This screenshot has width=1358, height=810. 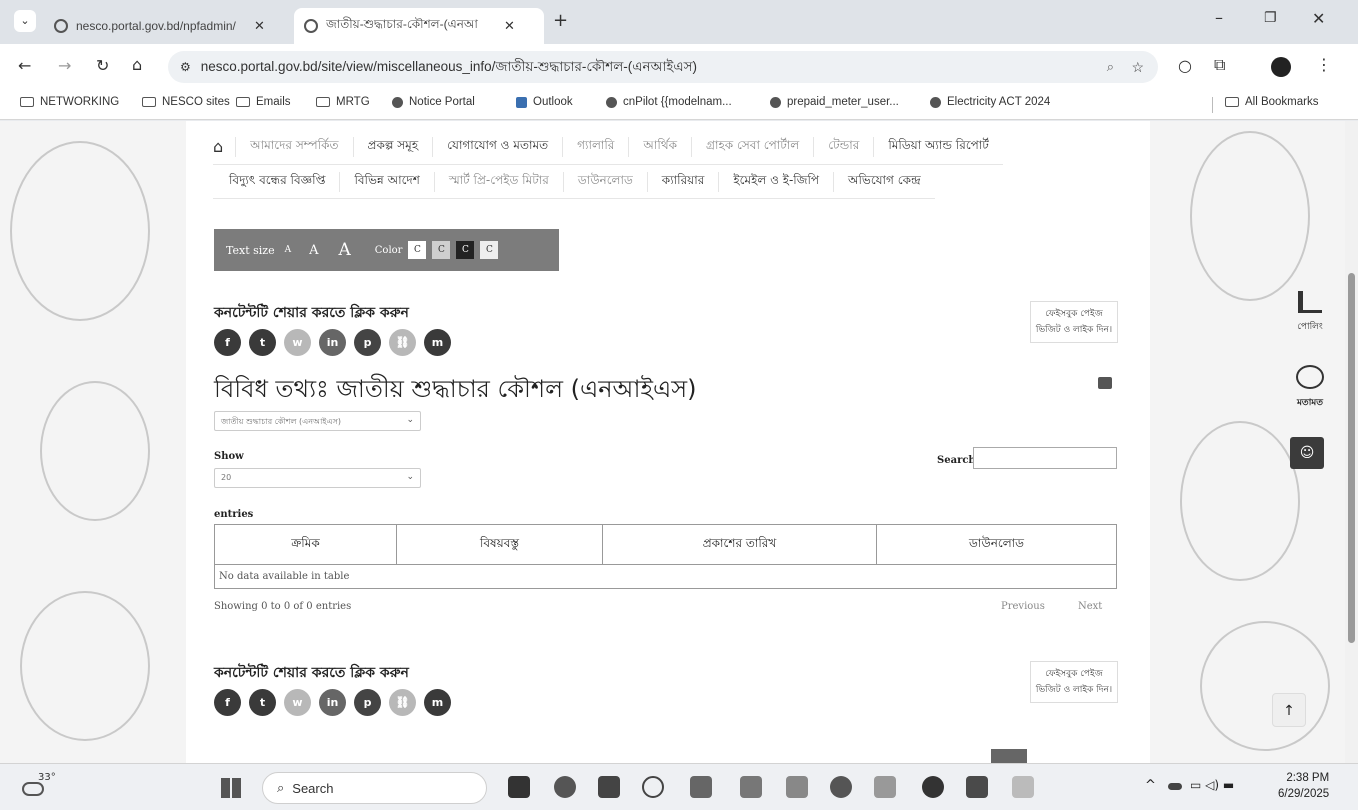 I want to click on extension-circle-icon: ○, so click(x=1185, y=65).